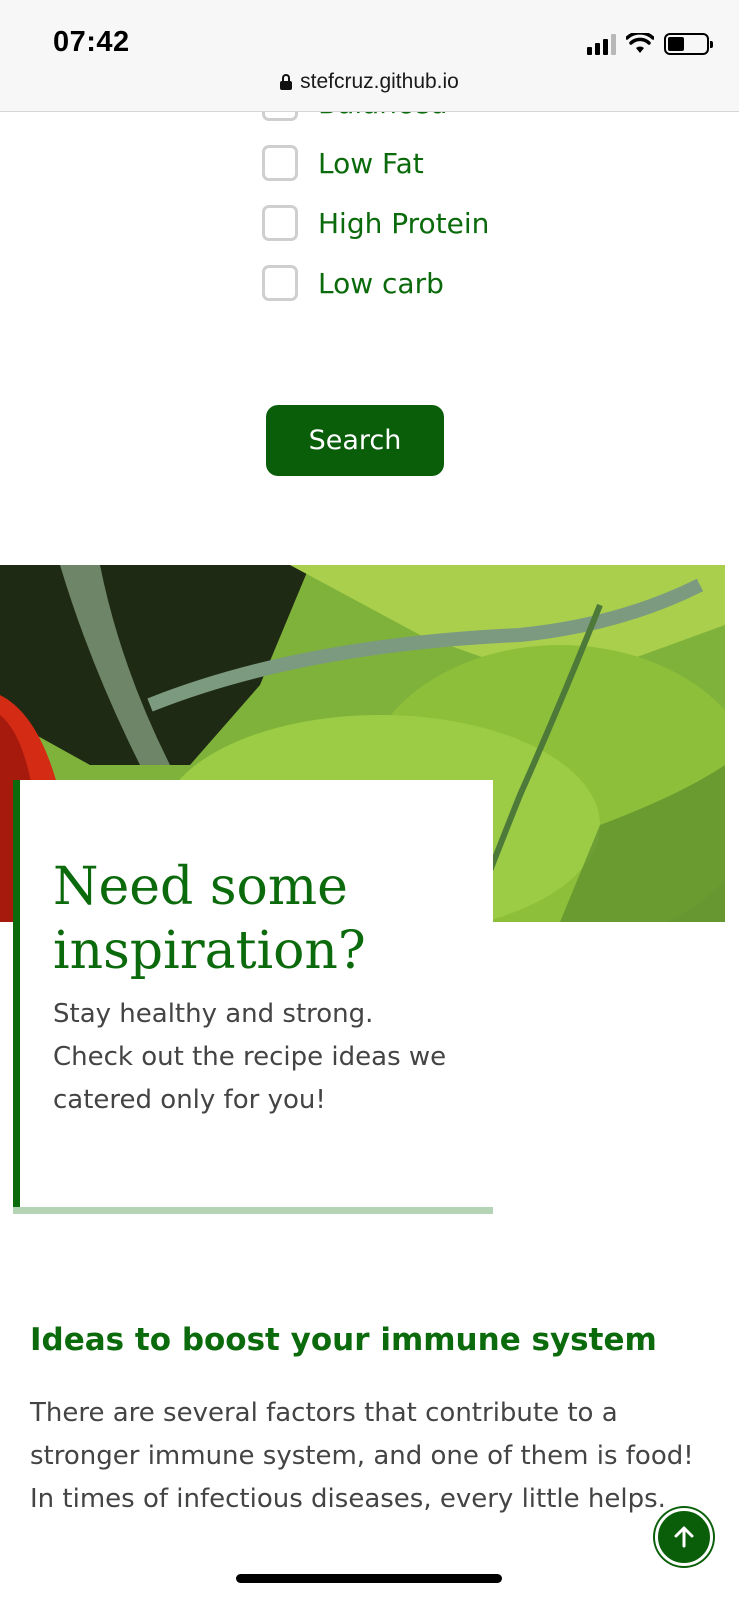  I want to click on filter-option-high-protein: High Protein, so click(412, 223).